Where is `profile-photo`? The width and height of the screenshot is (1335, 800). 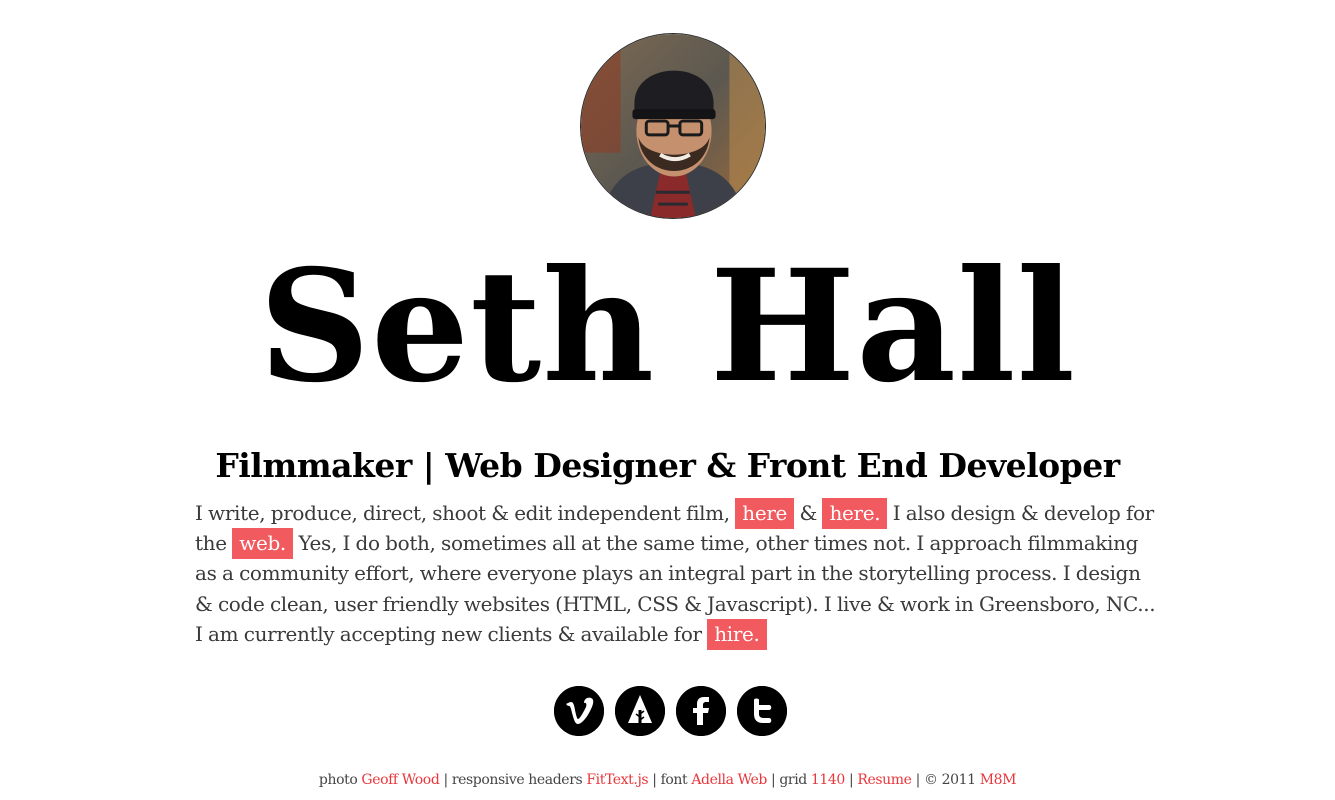 profile-photo is located at coordinates (673, 126).